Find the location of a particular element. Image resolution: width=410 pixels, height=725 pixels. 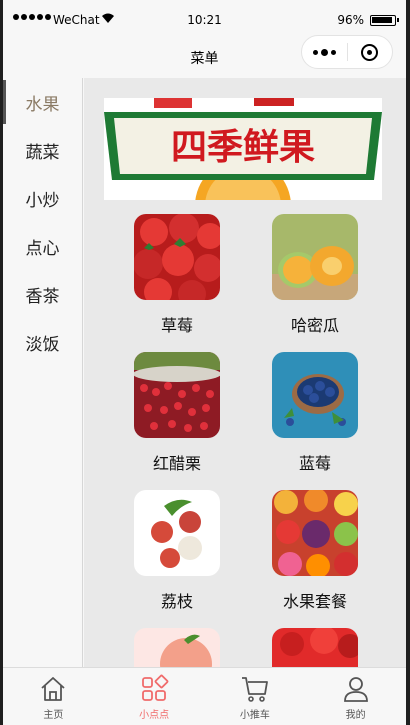

sidebar-item-stir-fry: 小炒 is located at coordinates (42, 198).